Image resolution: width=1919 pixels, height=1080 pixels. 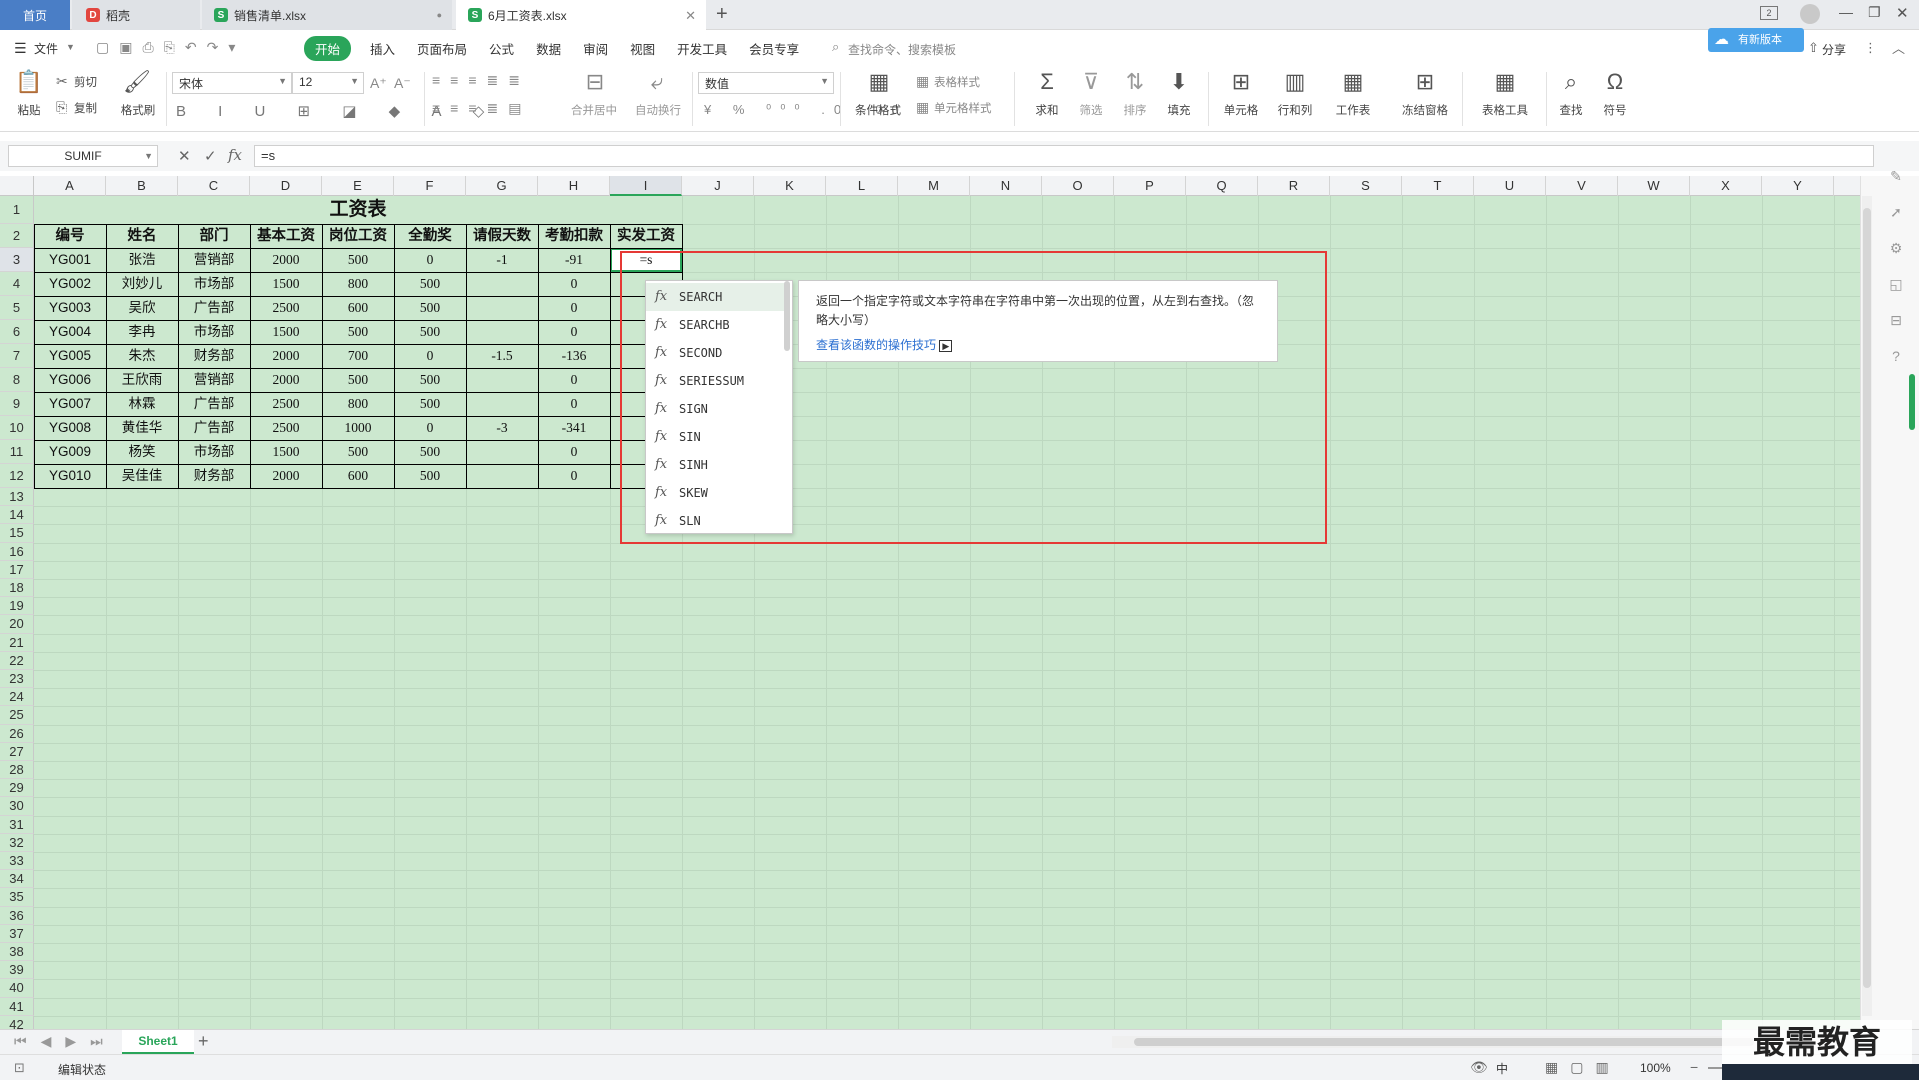 I want to click on column-header-n: N, so click(x=1006, y=186).